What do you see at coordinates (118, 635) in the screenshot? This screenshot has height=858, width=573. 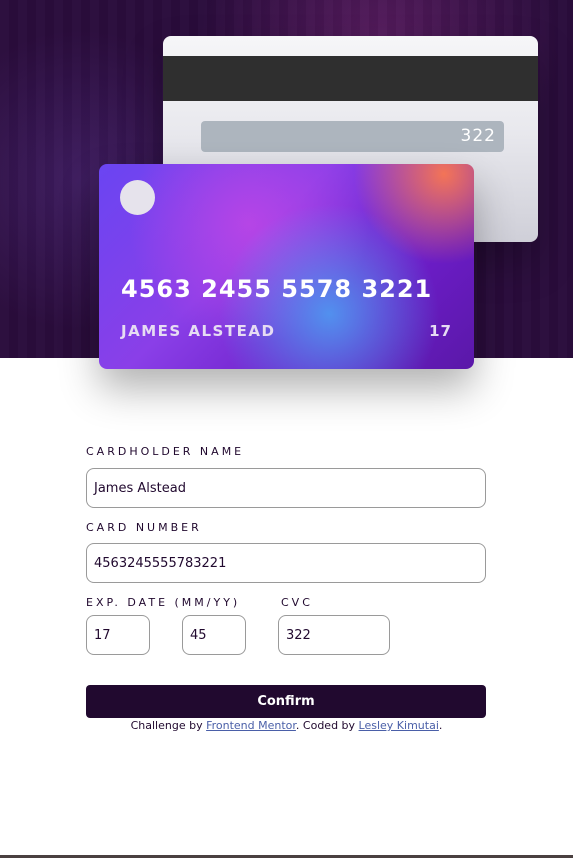 I see `exp-month-input: 17` at bounding box center [118, 635].